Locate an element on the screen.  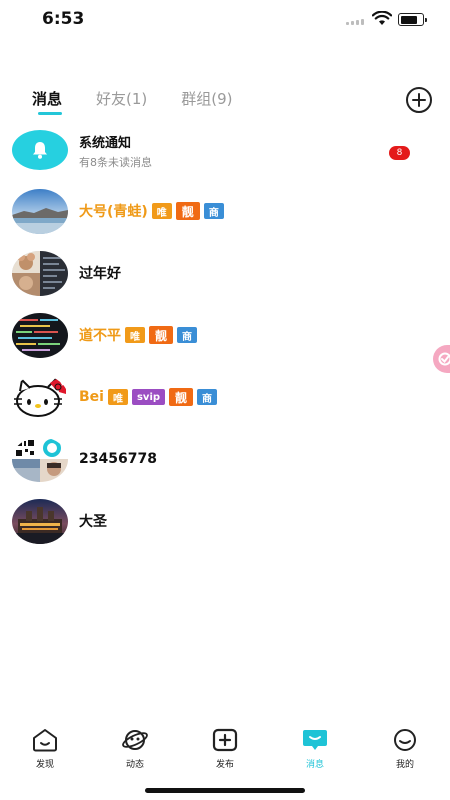
plus-icon is located at coordinates (419, 100).